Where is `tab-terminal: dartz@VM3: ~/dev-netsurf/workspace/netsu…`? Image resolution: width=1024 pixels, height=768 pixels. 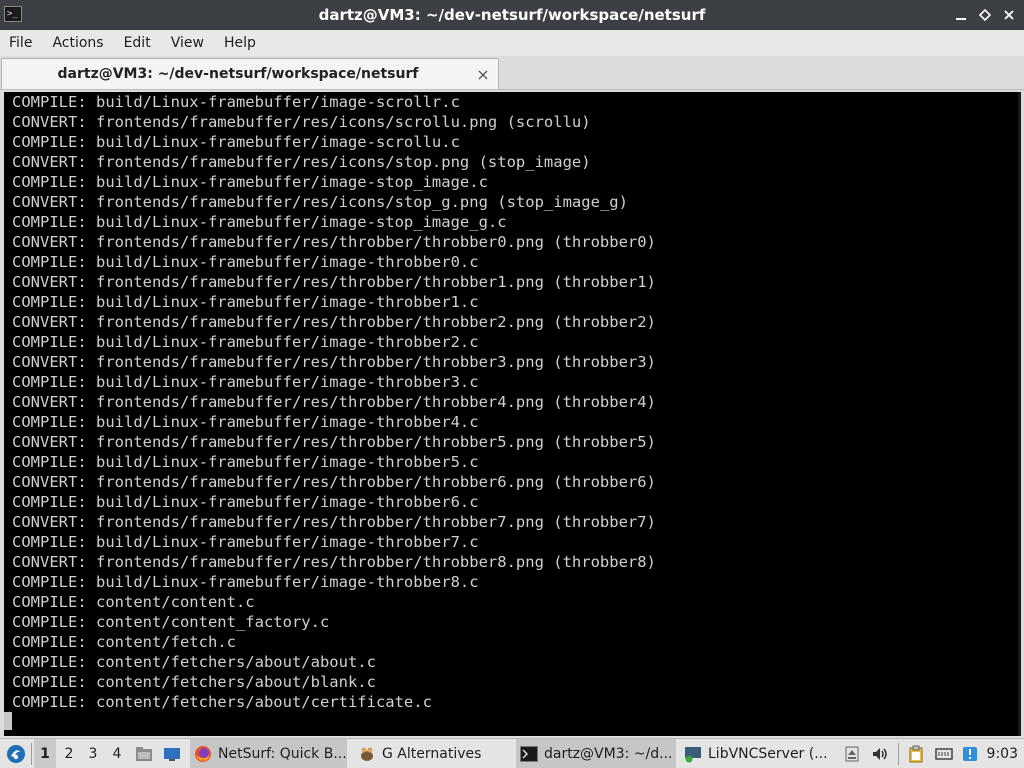 tab-terminal: dartz@VM3: ~/dev-netsurf/workspace/netsu… is located at coordinates (250, 73).